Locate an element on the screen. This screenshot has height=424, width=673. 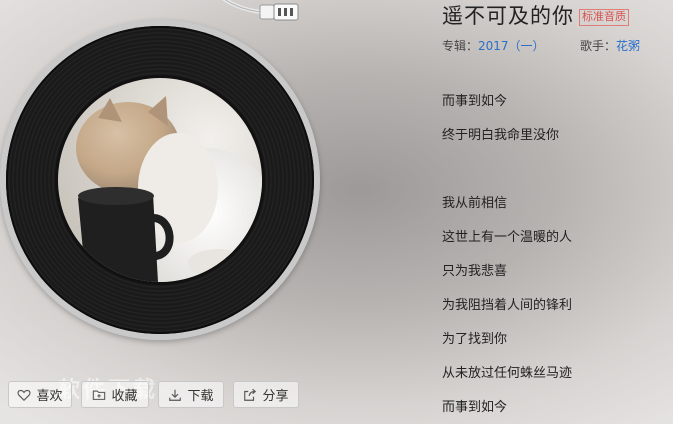
tonearm is located at coordinates (260, 10).